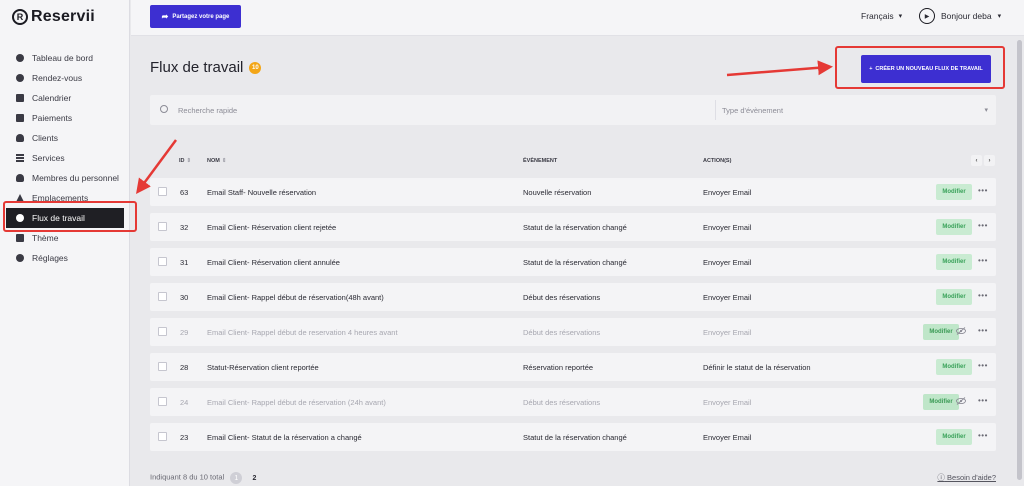 The image size is (1024, 486). I want to click on language-selector: Français ▾, so click(881, 16).